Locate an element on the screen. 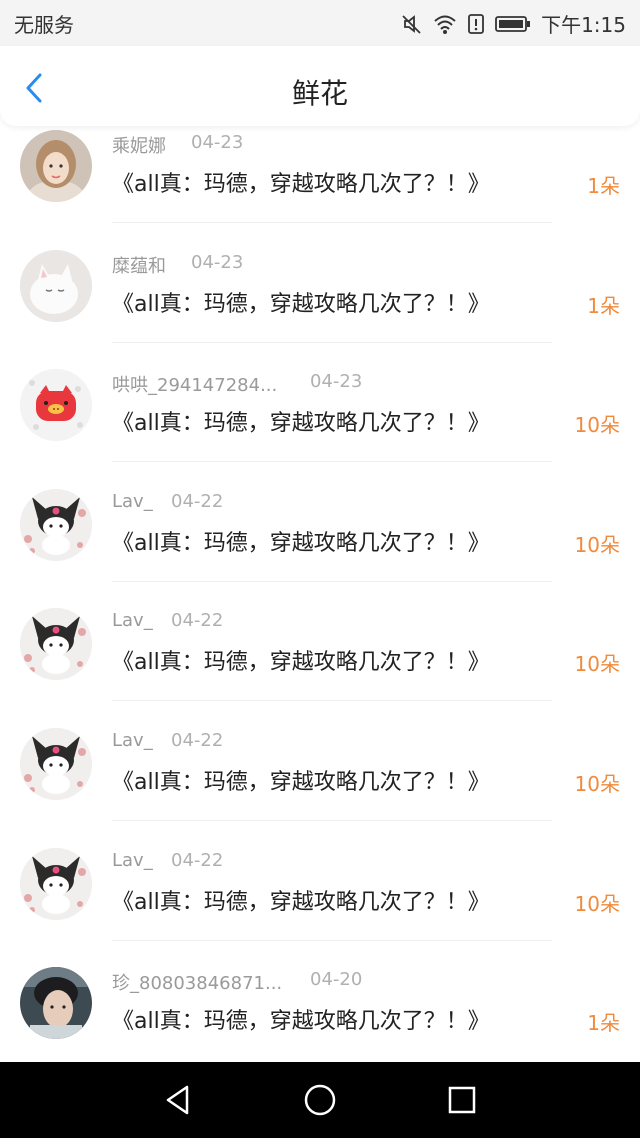  user-name: 乘妮娜 is located at coordinates (139, 146).